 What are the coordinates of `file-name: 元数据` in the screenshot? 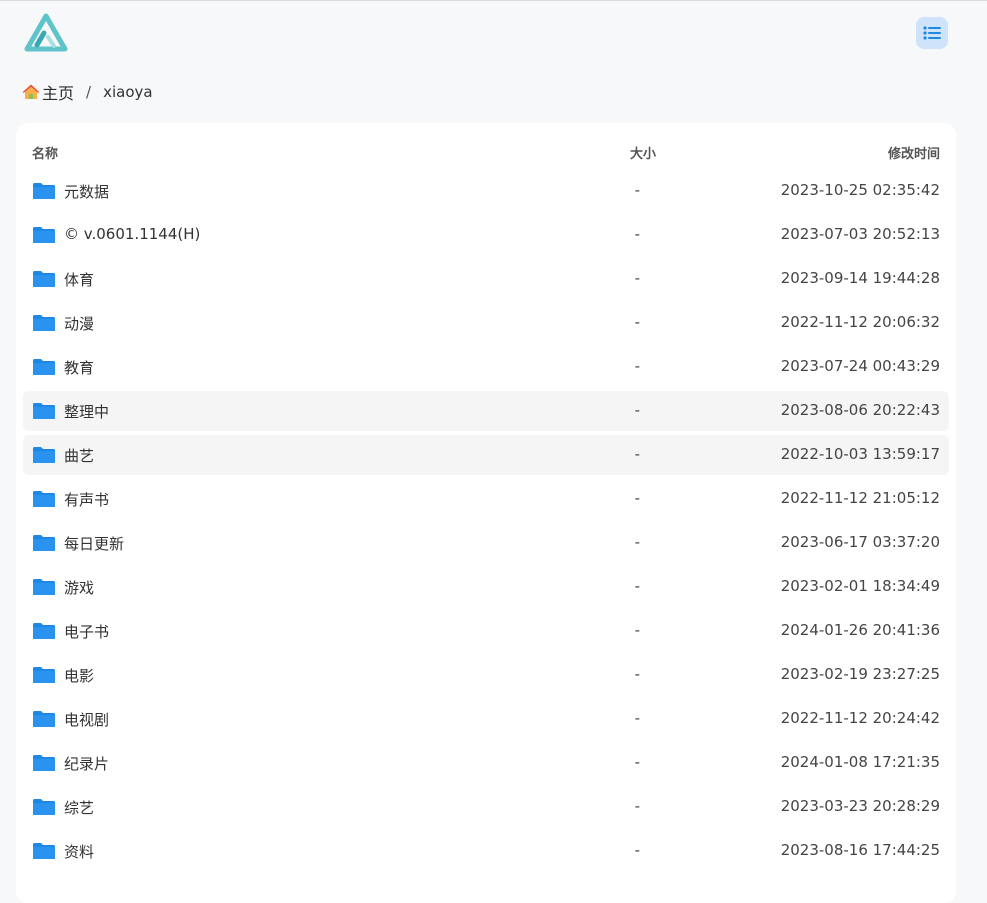 It's located at (86, 191).